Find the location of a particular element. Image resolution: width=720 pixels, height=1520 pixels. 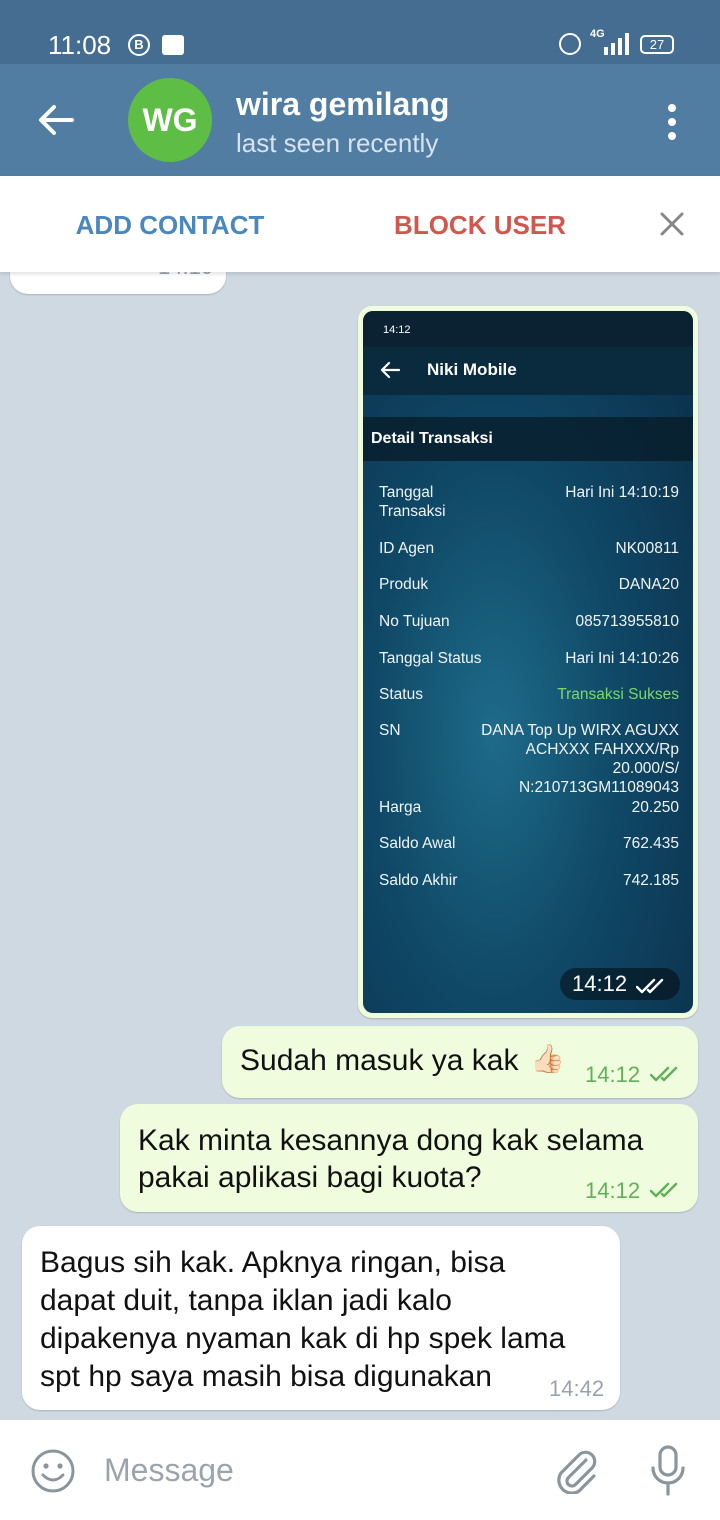

row-value: 085713955810 is located at coordinates (627, 621).